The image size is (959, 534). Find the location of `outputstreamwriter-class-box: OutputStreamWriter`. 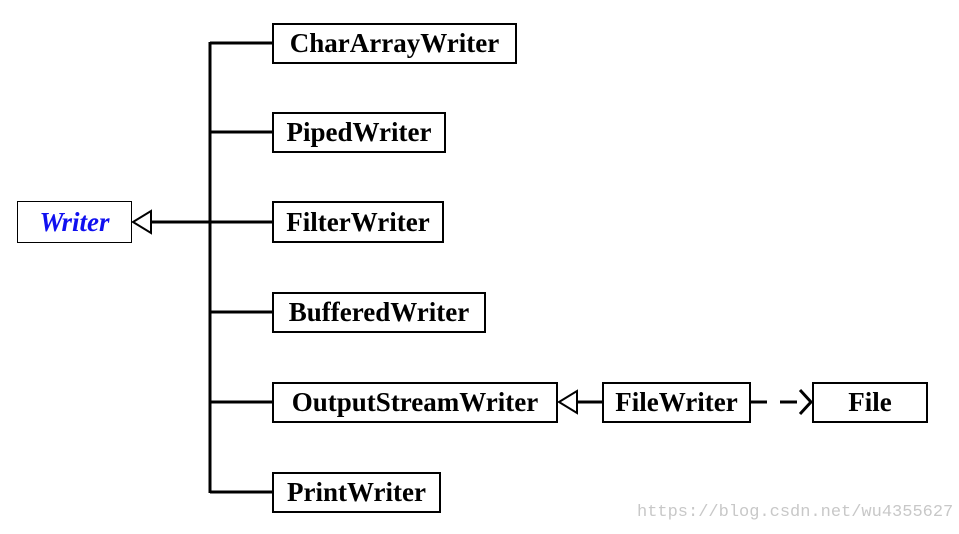

outputstreamwriter-class-box: OutputStreamWriter is located at coordinates (415, 402).